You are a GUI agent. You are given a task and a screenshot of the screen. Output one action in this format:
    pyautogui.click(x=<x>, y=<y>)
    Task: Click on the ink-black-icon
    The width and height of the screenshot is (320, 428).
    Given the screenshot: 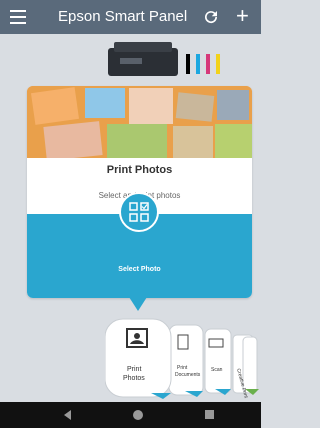 What is the action you would take?
    pyautogui.click(x=188, y=64)
    